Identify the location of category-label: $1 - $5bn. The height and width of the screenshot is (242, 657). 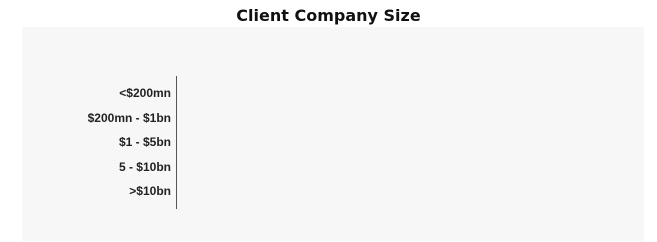
(144, 142).